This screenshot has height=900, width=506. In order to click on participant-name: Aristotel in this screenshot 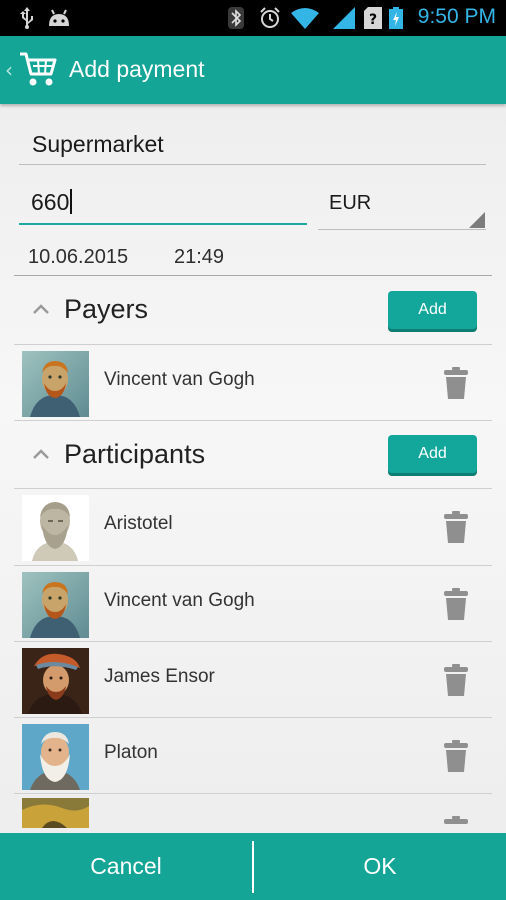, I will do `click(138, 523)`.